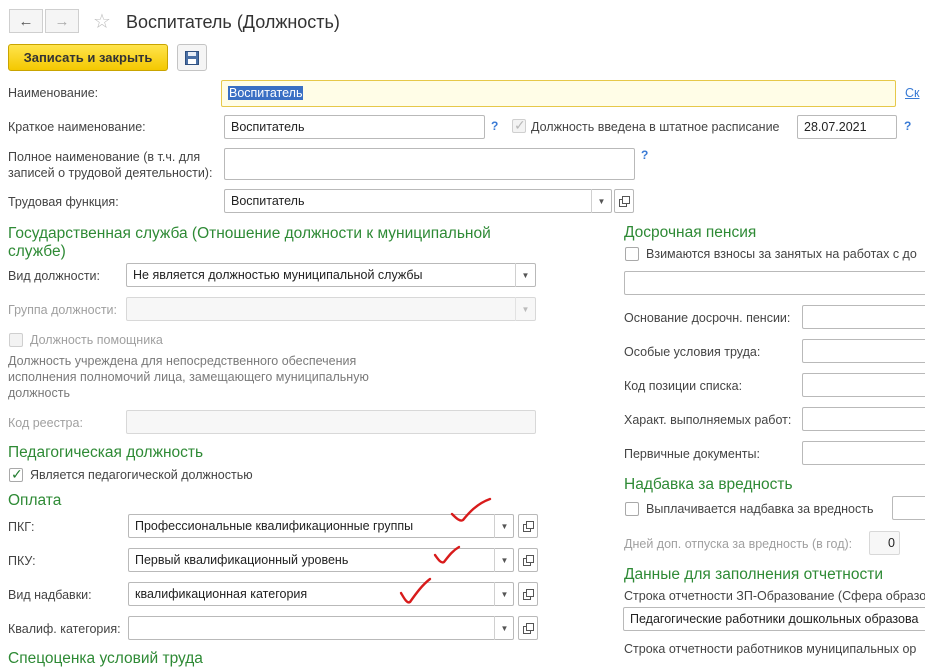  I want to click on staff-checkbox: ✓, so click(519, 125).